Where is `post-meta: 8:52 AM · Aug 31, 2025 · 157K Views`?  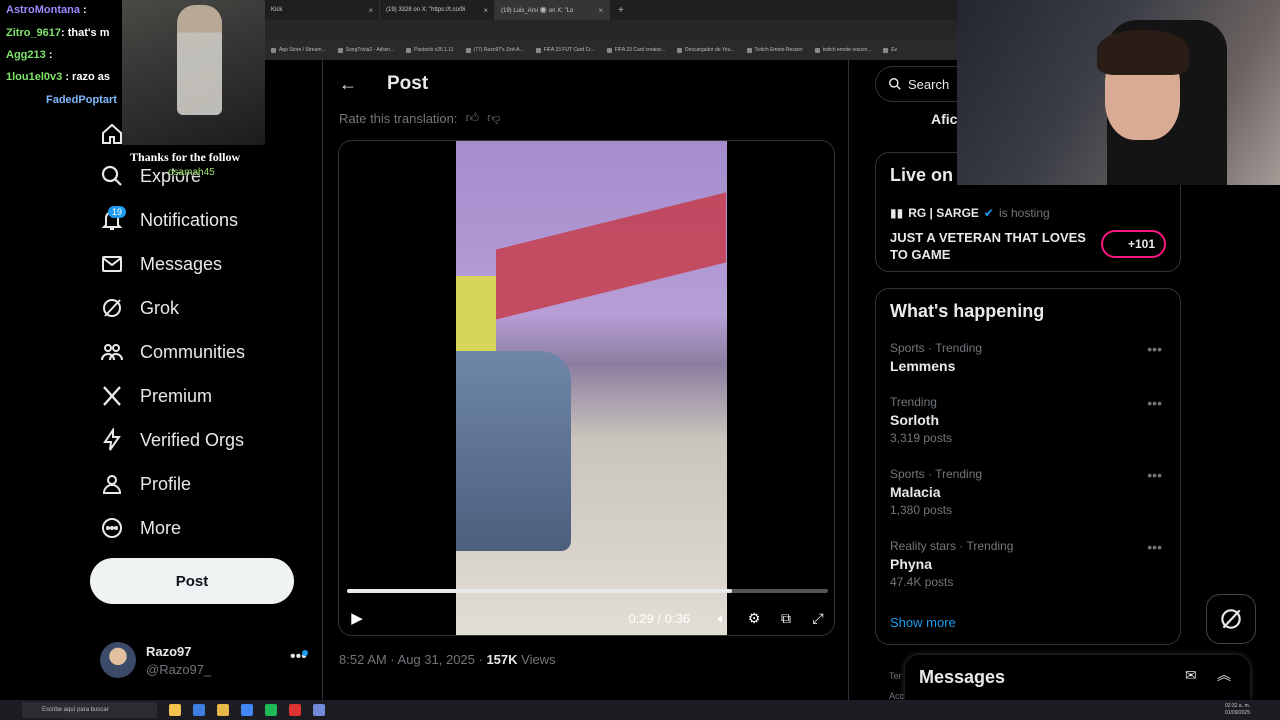
post-meta: 8:52 AM · Aug 31, 2025 · 157K Views is located at coordinates (447, 659).